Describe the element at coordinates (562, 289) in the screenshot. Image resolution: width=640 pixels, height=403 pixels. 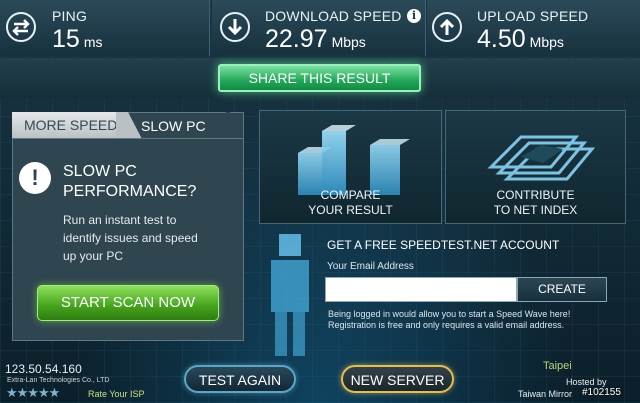
I see `create-button: CREATE` at that location.